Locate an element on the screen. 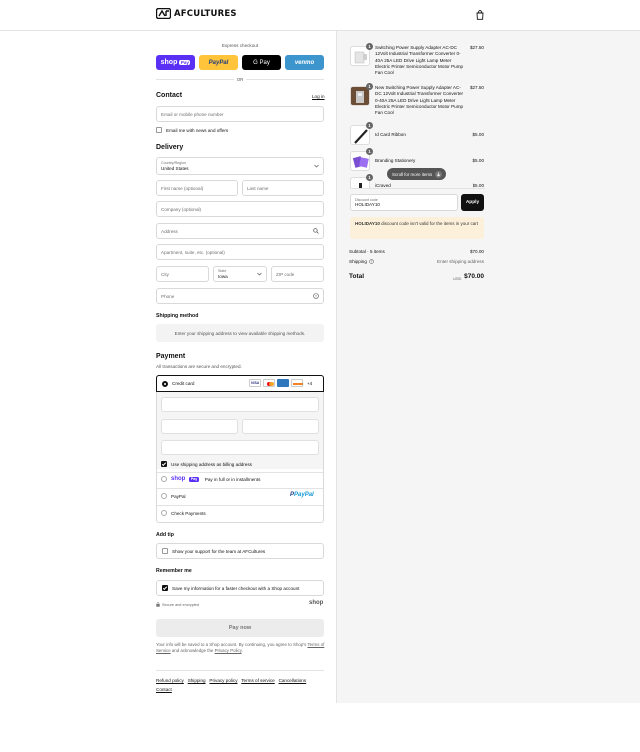 This screenshot has width=640, height=752. city-placeholder: City is located at coordinates (165, 274).